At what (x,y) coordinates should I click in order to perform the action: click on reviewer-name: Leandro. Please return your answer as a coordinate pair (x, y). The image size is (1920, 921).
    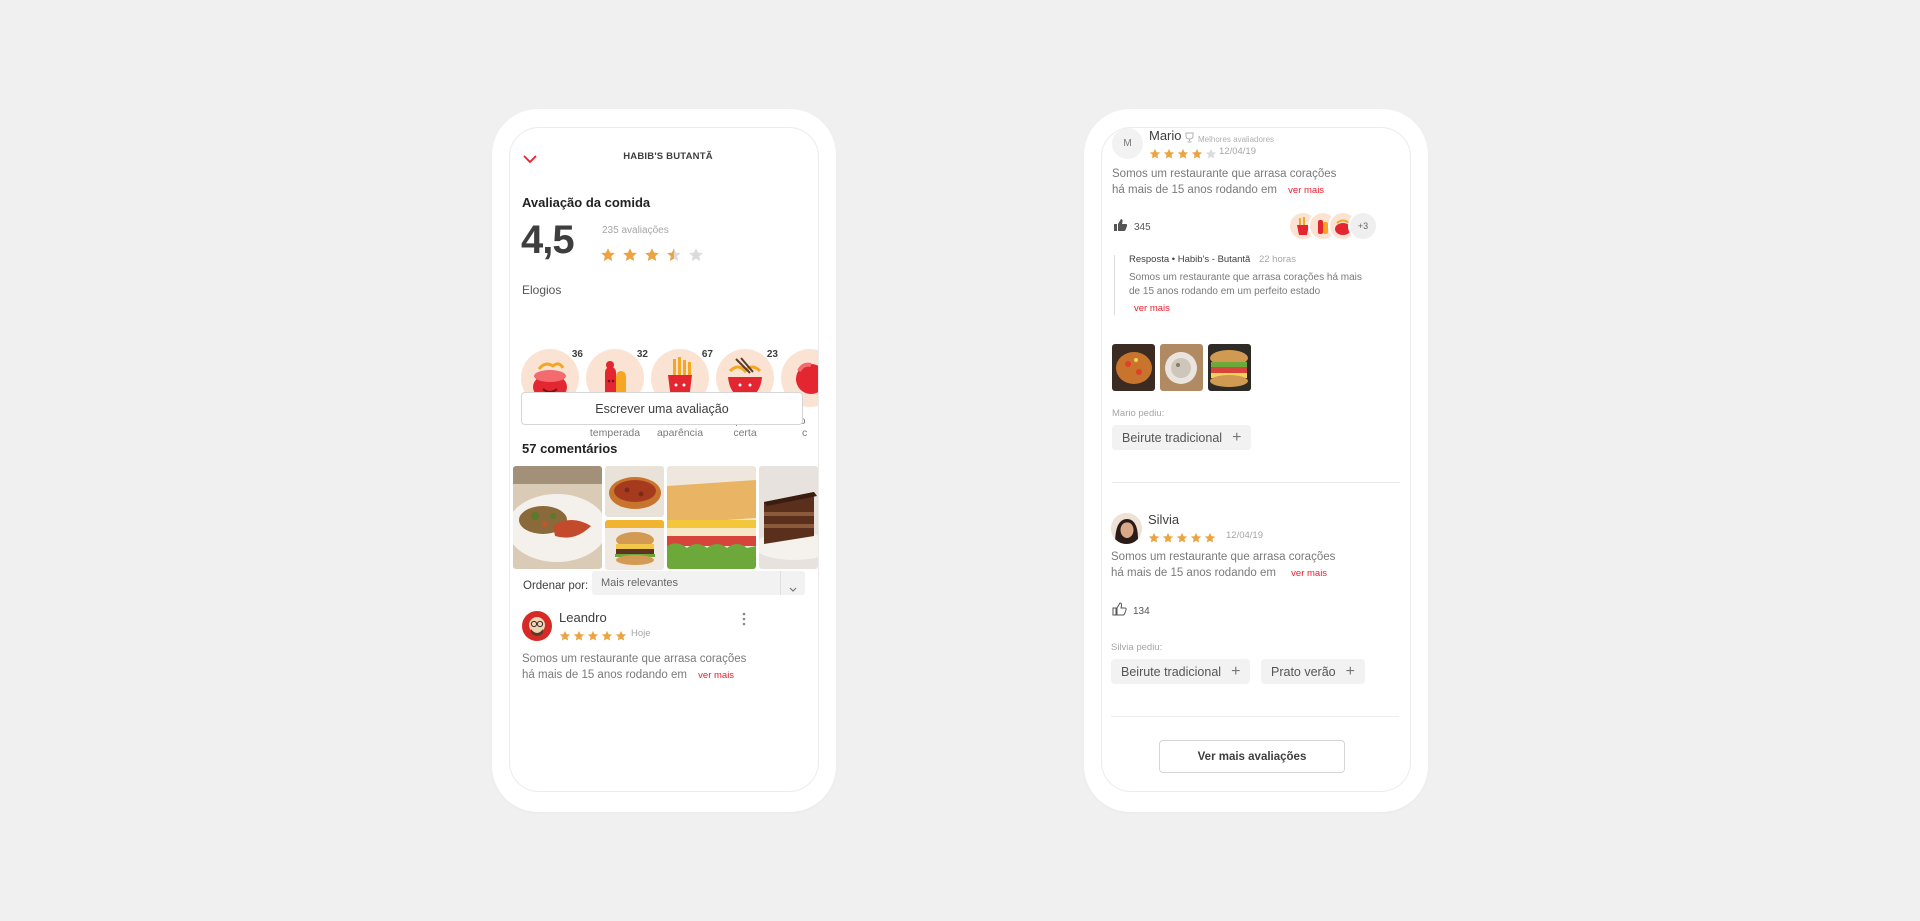
    Looking at the image, I should click on (583, 617).